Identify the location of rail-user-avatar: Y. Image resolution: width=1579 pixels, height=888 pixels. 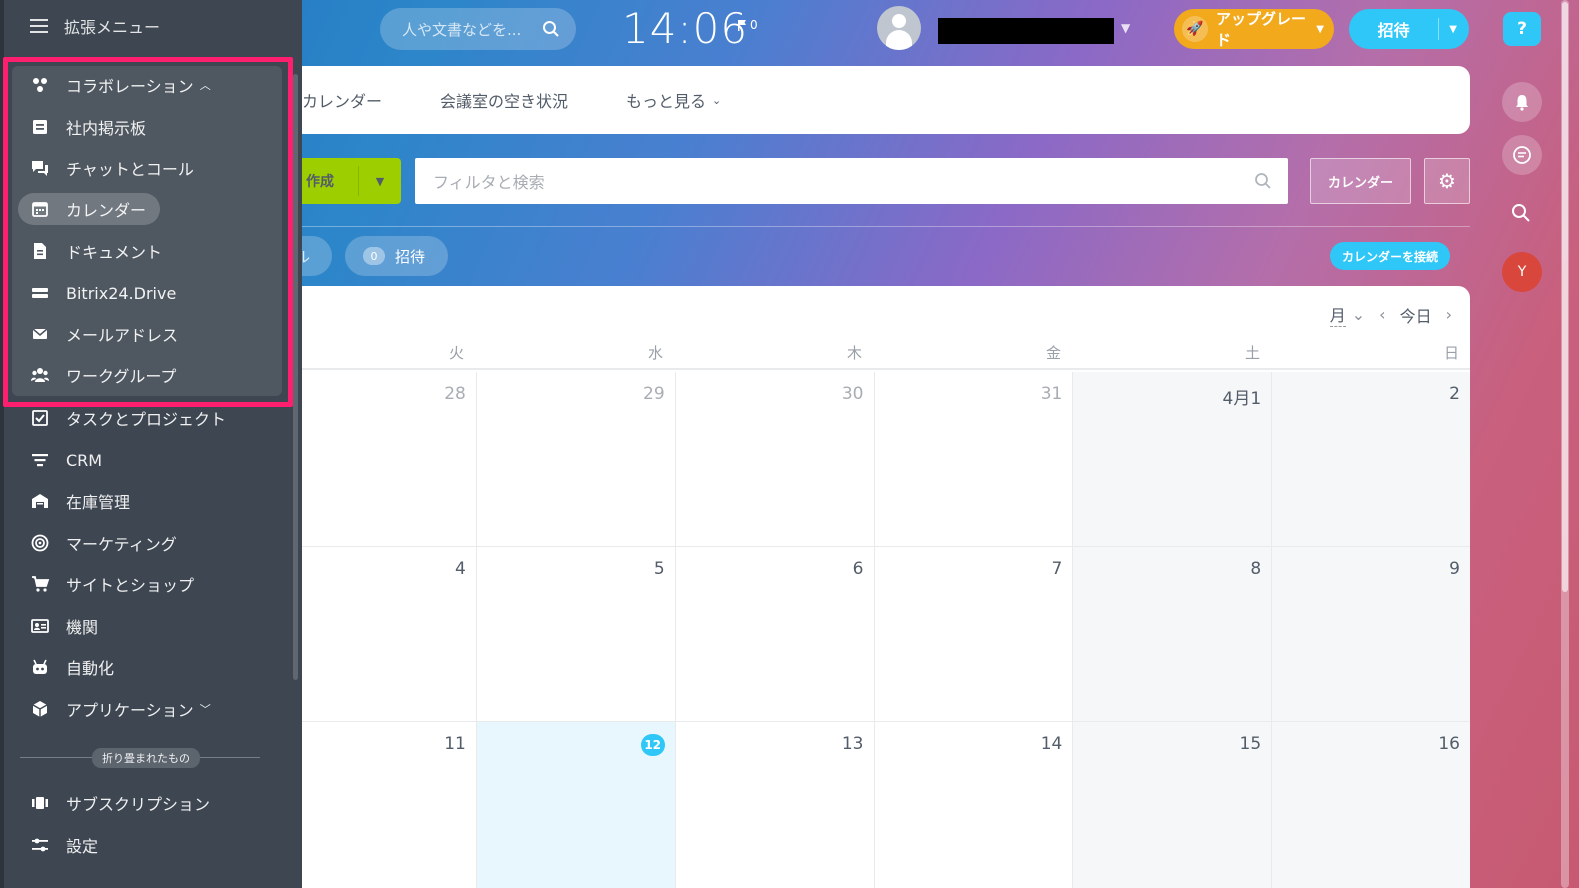
(1522, 272).